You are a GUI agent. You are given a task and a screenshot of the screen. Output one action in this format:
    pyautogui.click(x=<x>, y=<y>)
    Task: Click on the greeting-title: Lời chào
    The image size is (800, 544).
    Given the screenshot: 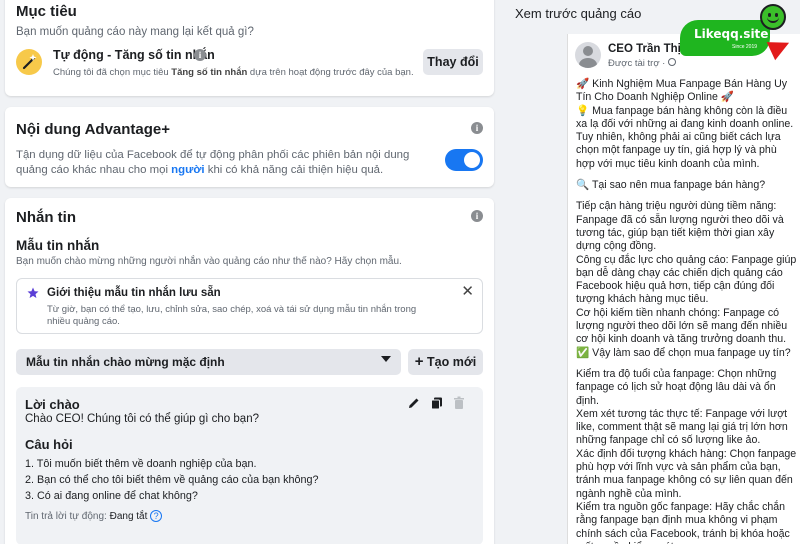 What is the action you would take?
    pyautogui.click(x=52, y=404)
    